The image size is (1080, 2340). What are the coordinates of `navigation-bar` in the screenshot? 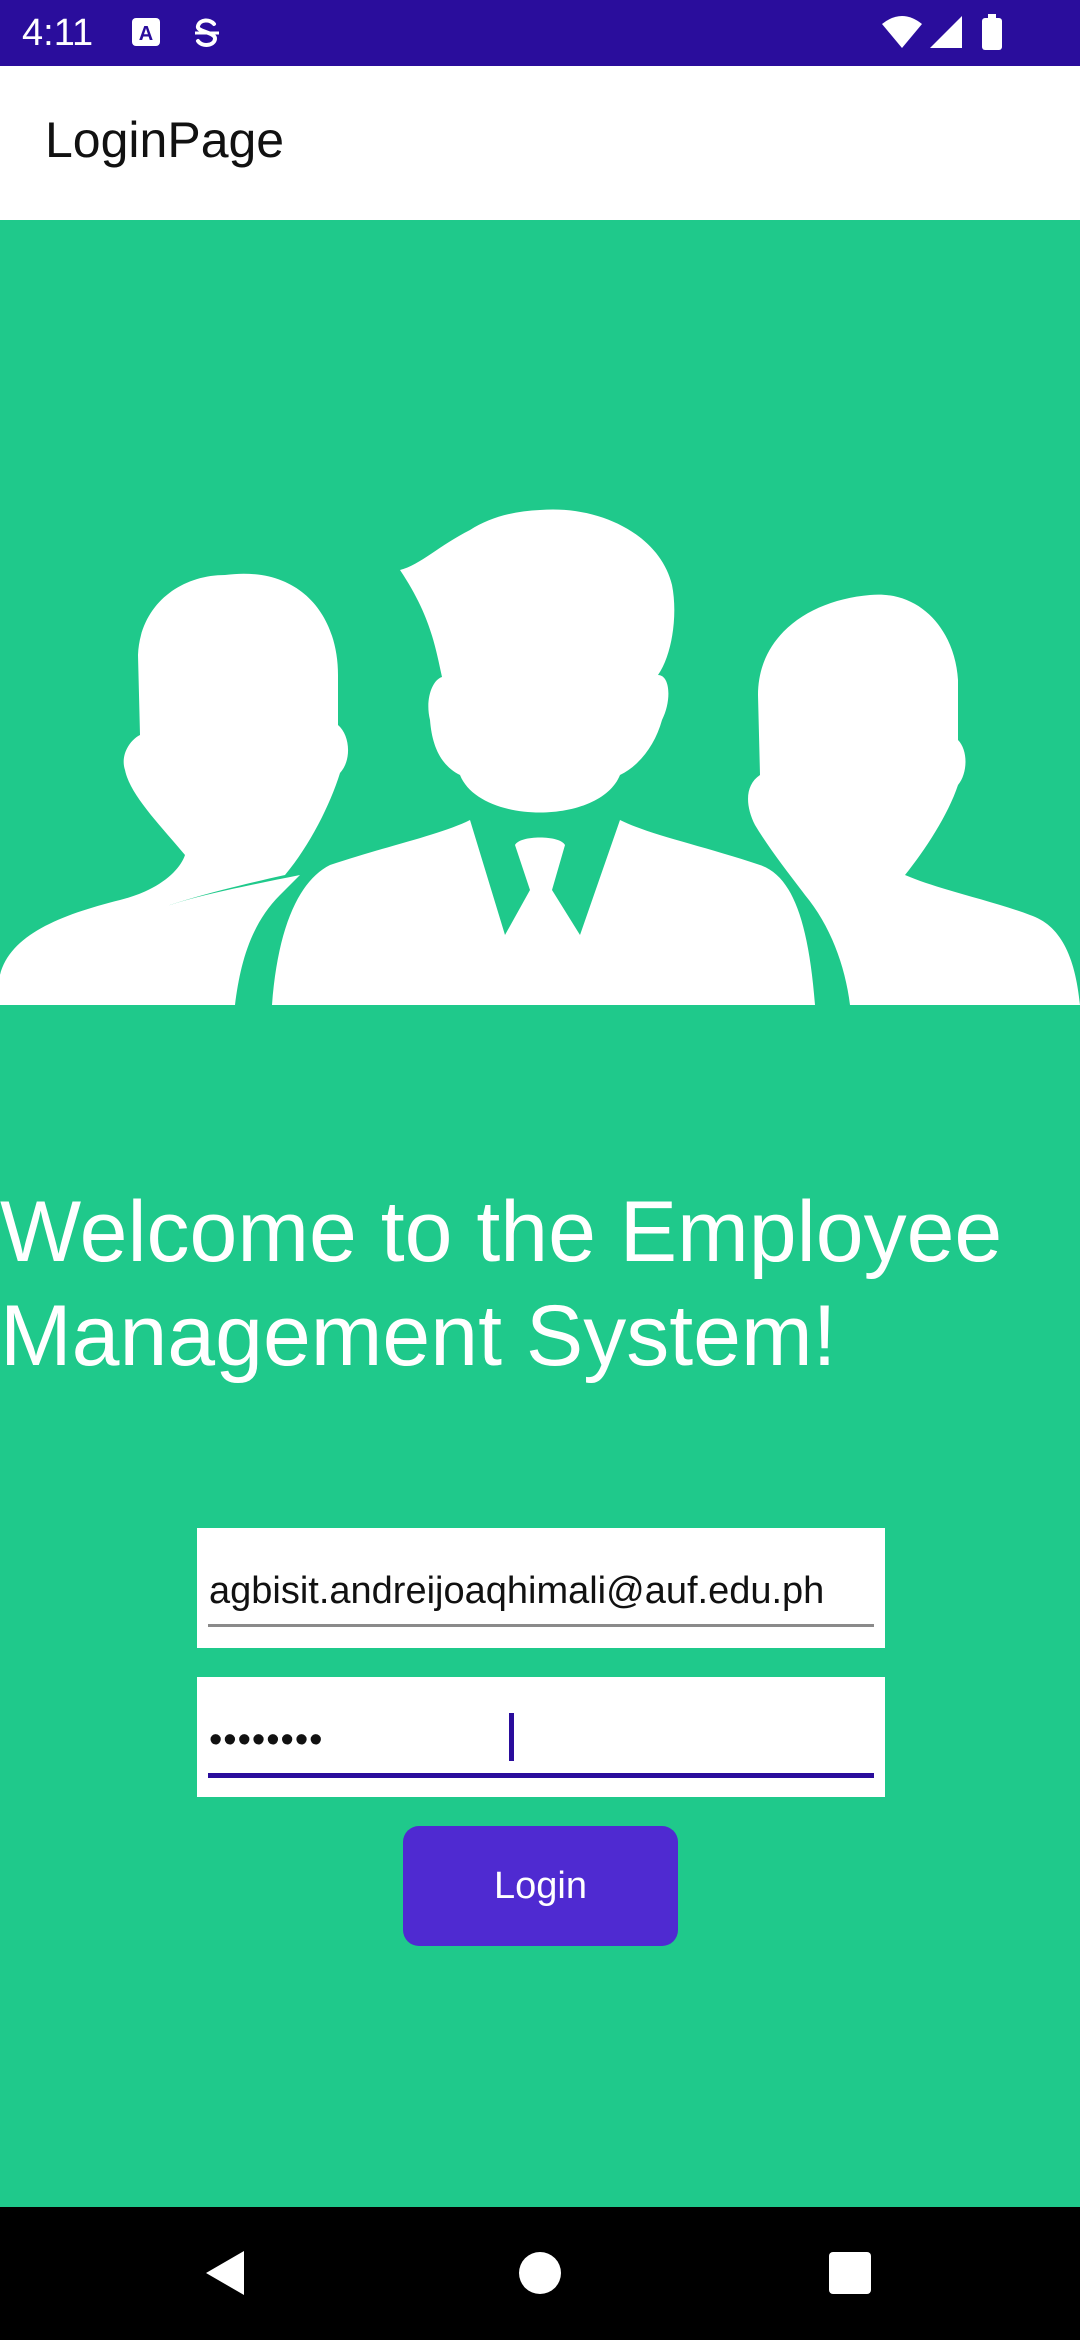 It's located at (540, 2273).